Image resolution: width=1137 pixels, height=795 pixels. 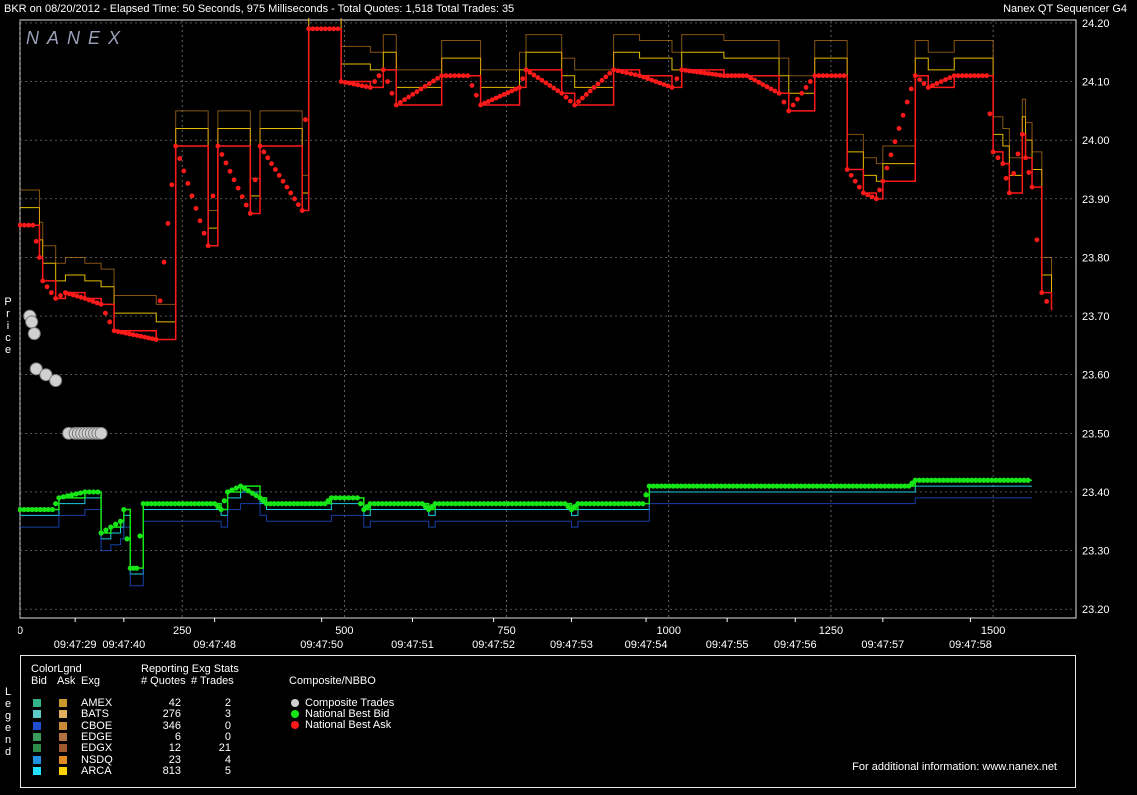 What do you see at coordinates (8, 314) in the screenshot?
I see `y-axis-label-char-1: r` at bounding box center [8, 314].